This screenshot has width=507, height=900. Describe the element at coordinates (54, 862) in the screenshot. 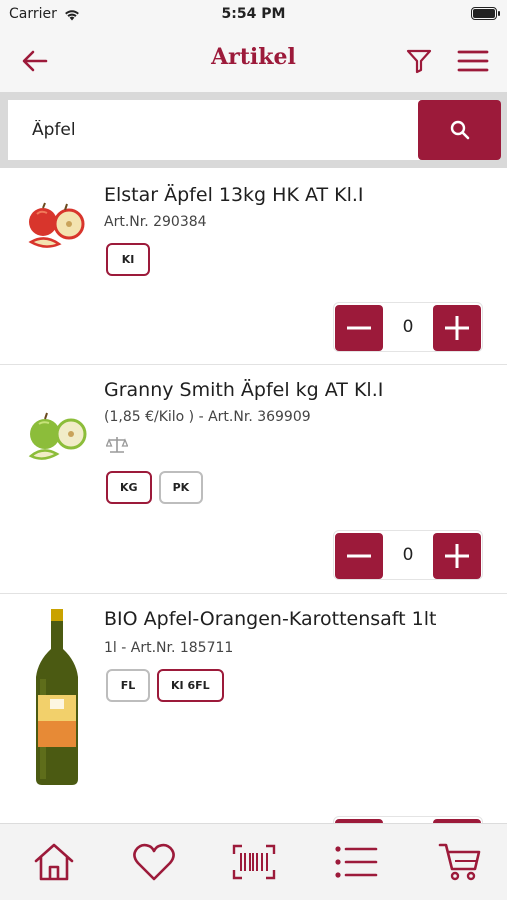

I see `home-icon` at that location.